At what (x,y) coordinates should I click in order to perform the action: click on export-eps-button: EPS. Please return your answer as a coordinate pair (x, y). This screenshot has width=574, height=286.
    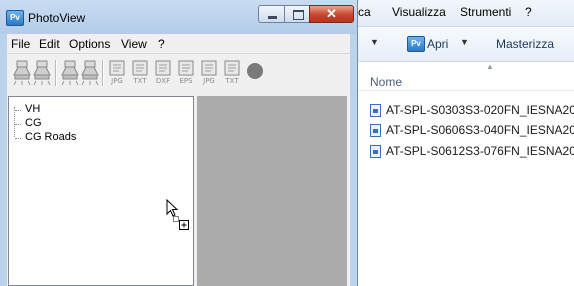
    Looking at the image, I should click on (186, 73).